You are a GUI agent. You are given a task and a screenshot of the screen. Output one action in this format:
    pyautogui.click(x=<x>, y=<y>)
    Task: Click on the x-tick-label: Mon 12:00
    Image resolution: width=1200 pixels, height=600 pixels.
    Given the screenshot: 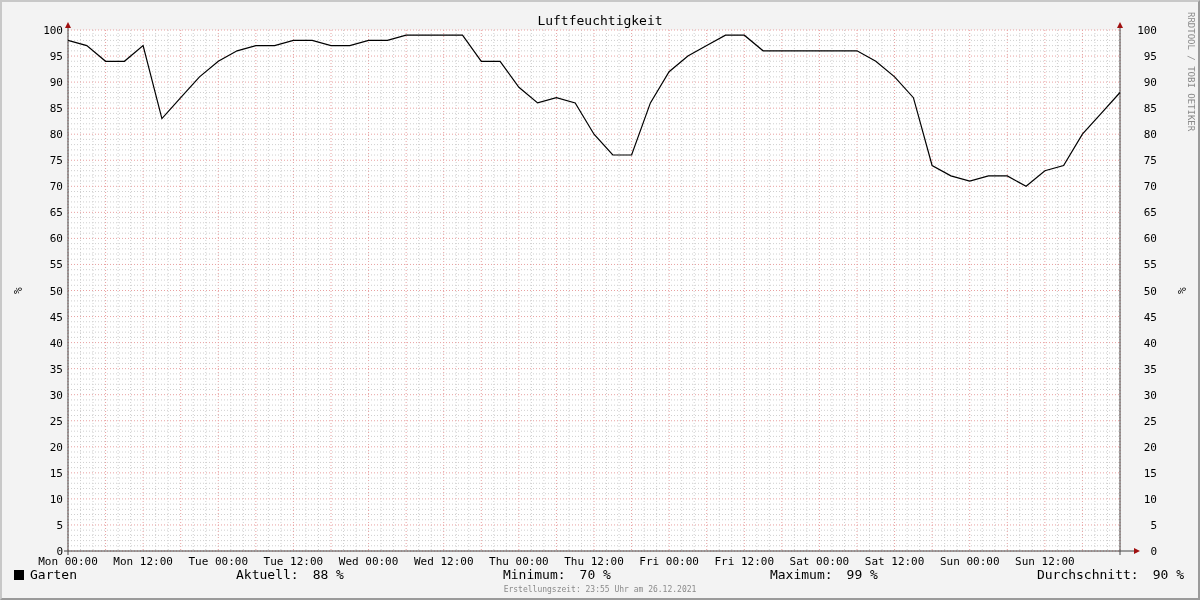 What is the action you would take?
    pyautogui.click(x=143, y=561)
    